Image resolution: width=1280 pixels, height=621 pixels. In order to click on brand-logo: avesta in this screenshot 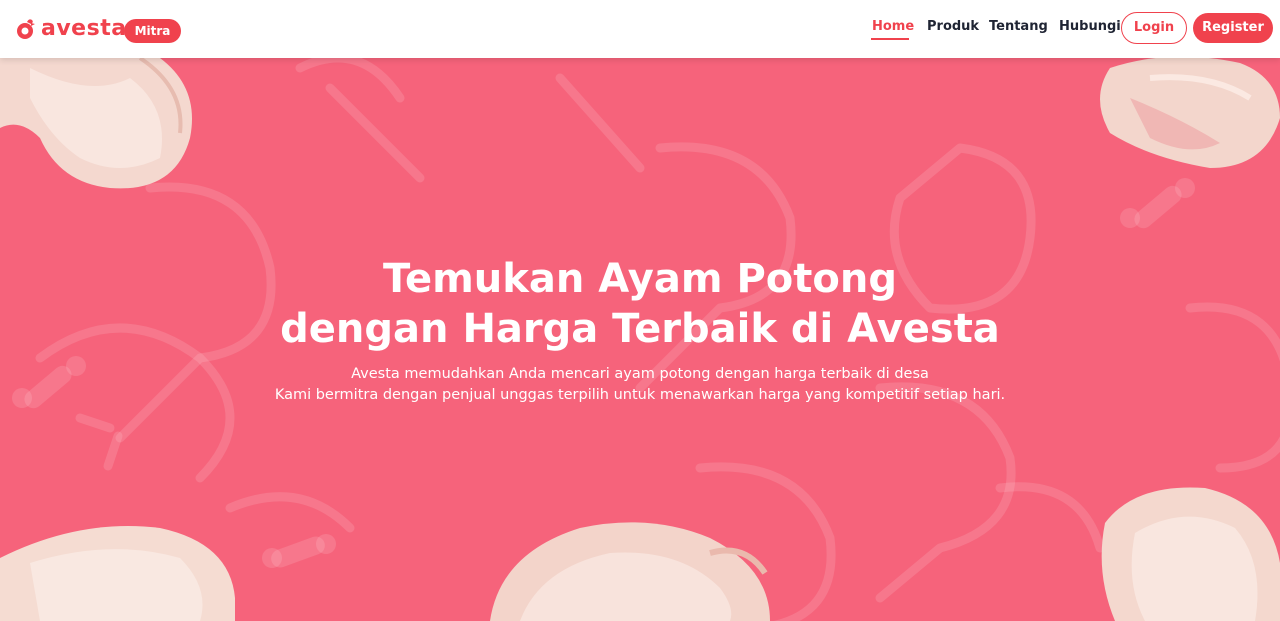, I will do `click(70, 29)`.